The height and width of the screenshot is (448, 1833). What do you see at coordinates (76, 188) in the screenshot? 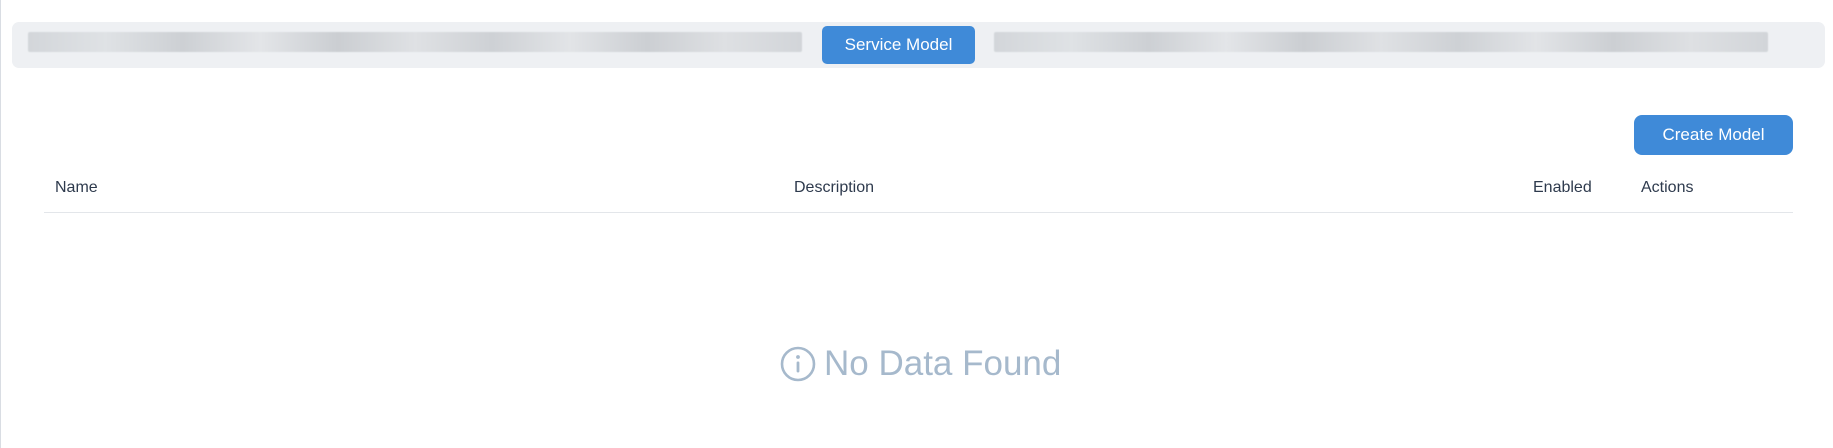
I see `column-header-name: Name` at bounding box center [76, 188].